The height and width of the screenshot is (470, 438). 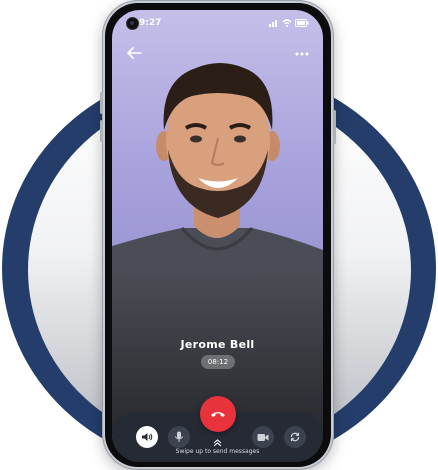 I want to click on end-call-button, so click(x=218, y=414).